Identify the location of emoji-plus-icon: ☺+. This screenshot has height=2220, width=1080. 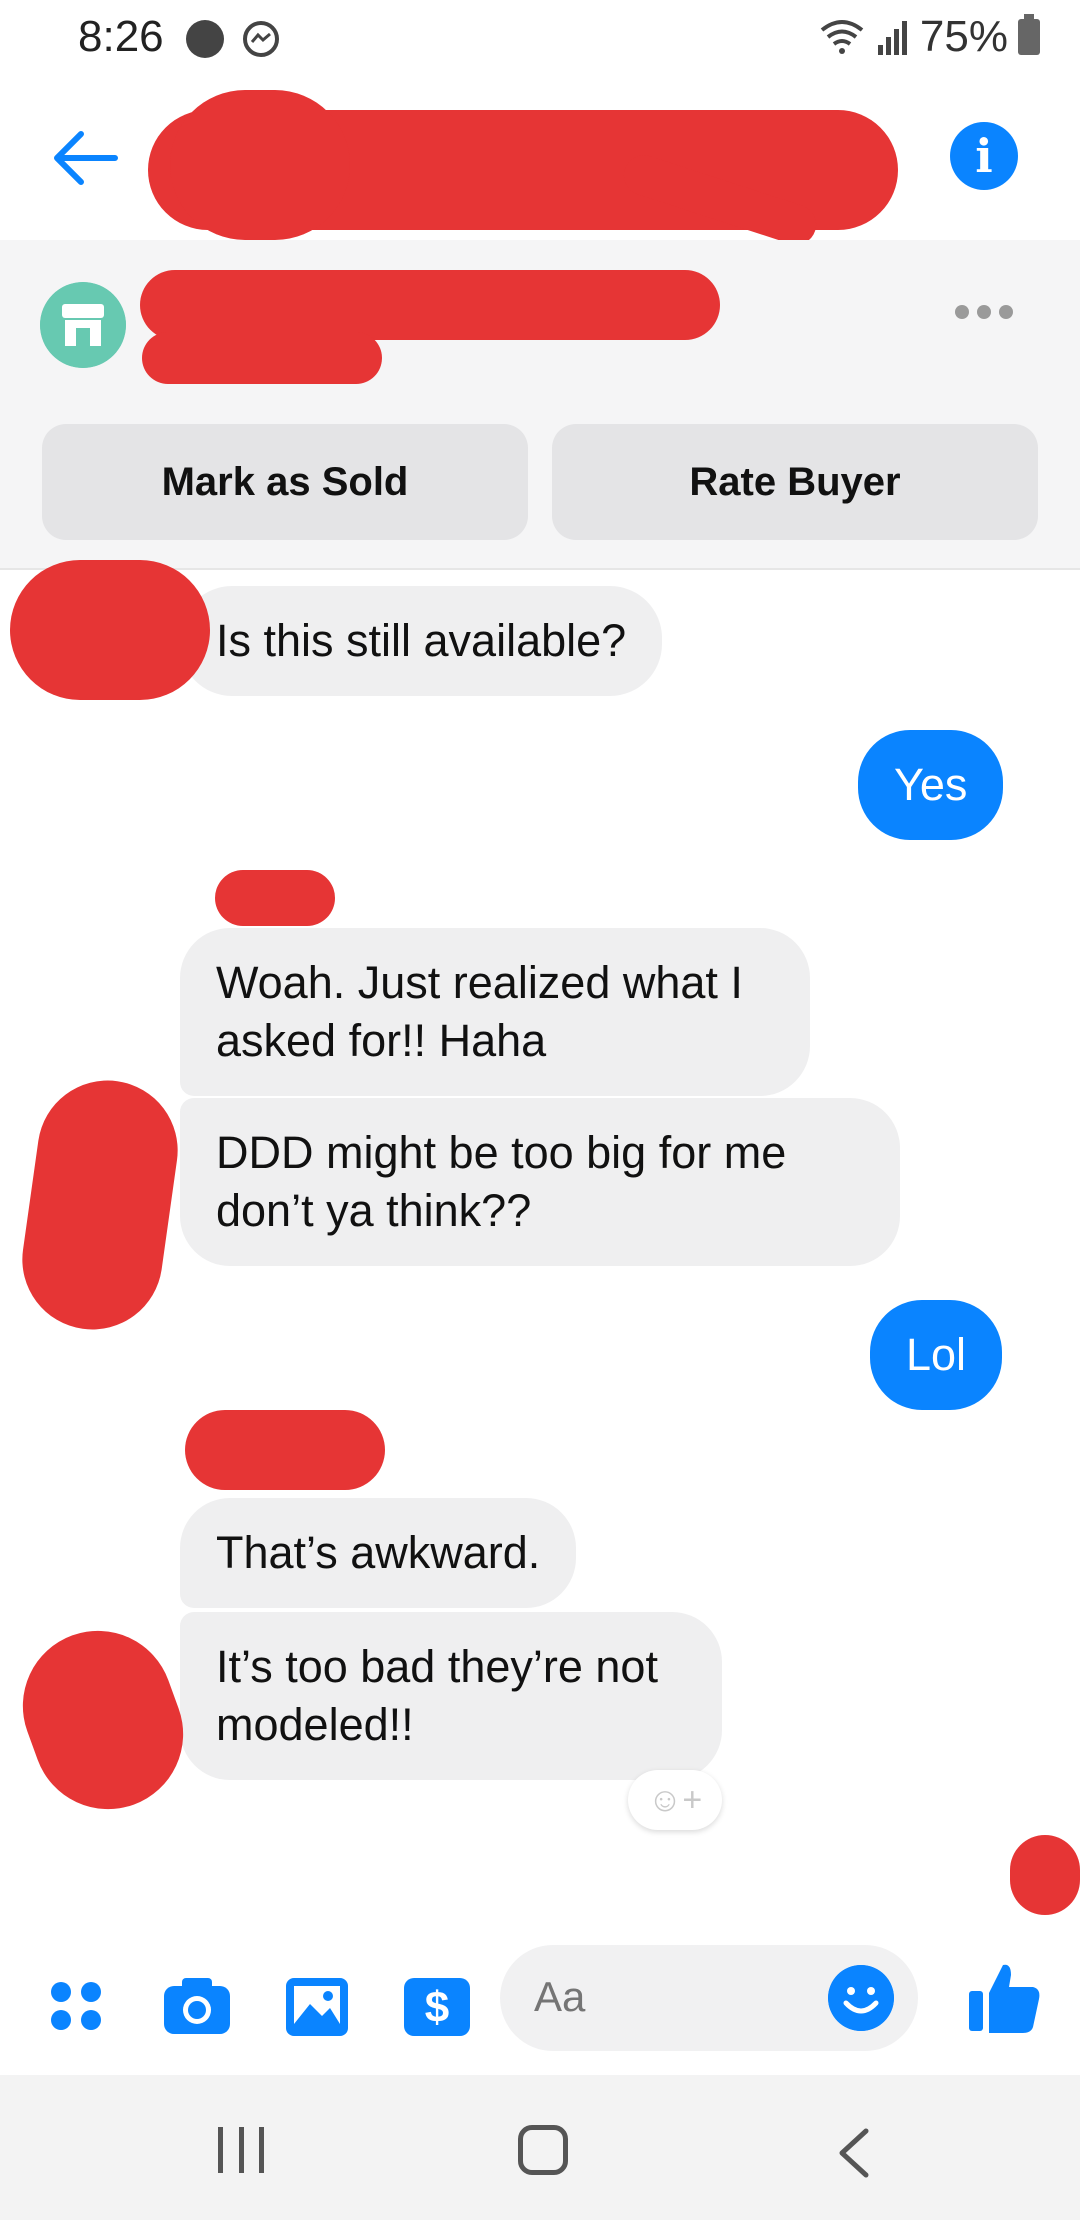
(675, 1799).